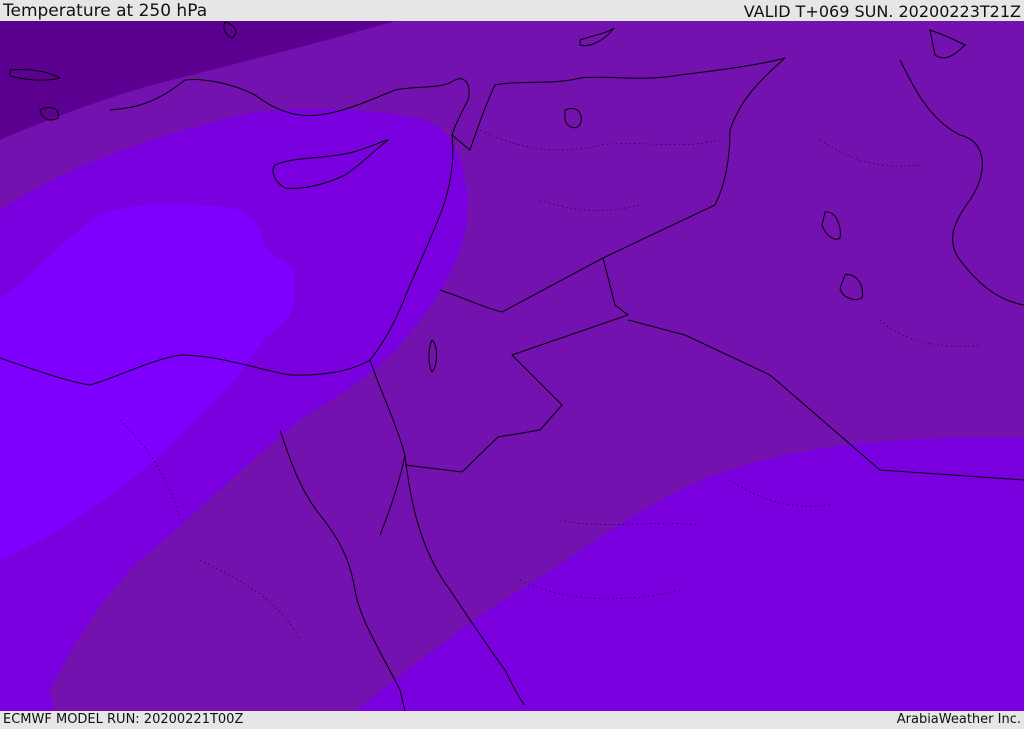  I want to click on valid-time: VALID T+069 SUN. 20200223T21Z, so click(882, 11).